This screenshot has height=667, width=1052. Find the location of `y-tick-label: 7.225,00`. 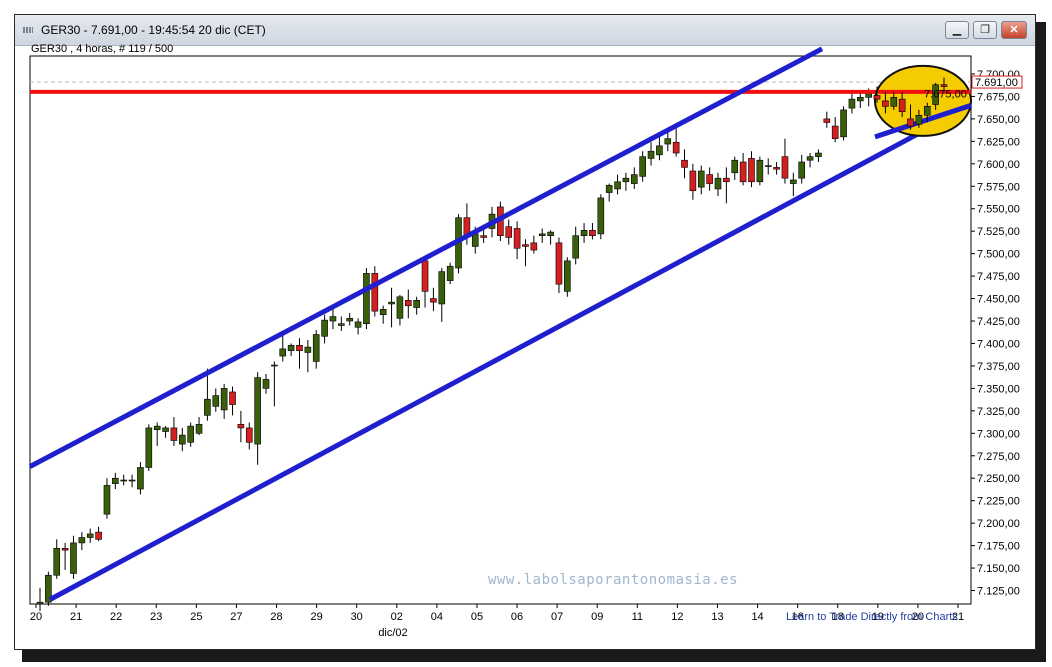

y-tick-label: 7.225,00 is located at coordinates (998, 502).